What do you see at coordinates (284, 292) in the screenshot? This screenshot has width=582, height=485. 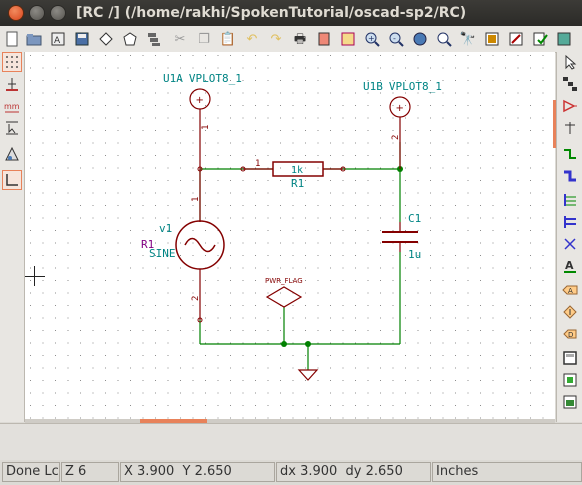 I see `component-pwr-flag: PWR_FLAG` at bounding box center [284, 292].